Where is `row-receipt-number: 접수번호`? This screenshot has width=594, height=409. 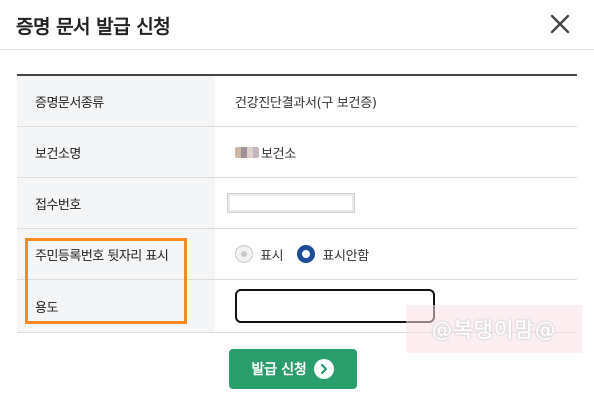 row-receipt-number: 접수번호 is located at coordinates (297, 203).